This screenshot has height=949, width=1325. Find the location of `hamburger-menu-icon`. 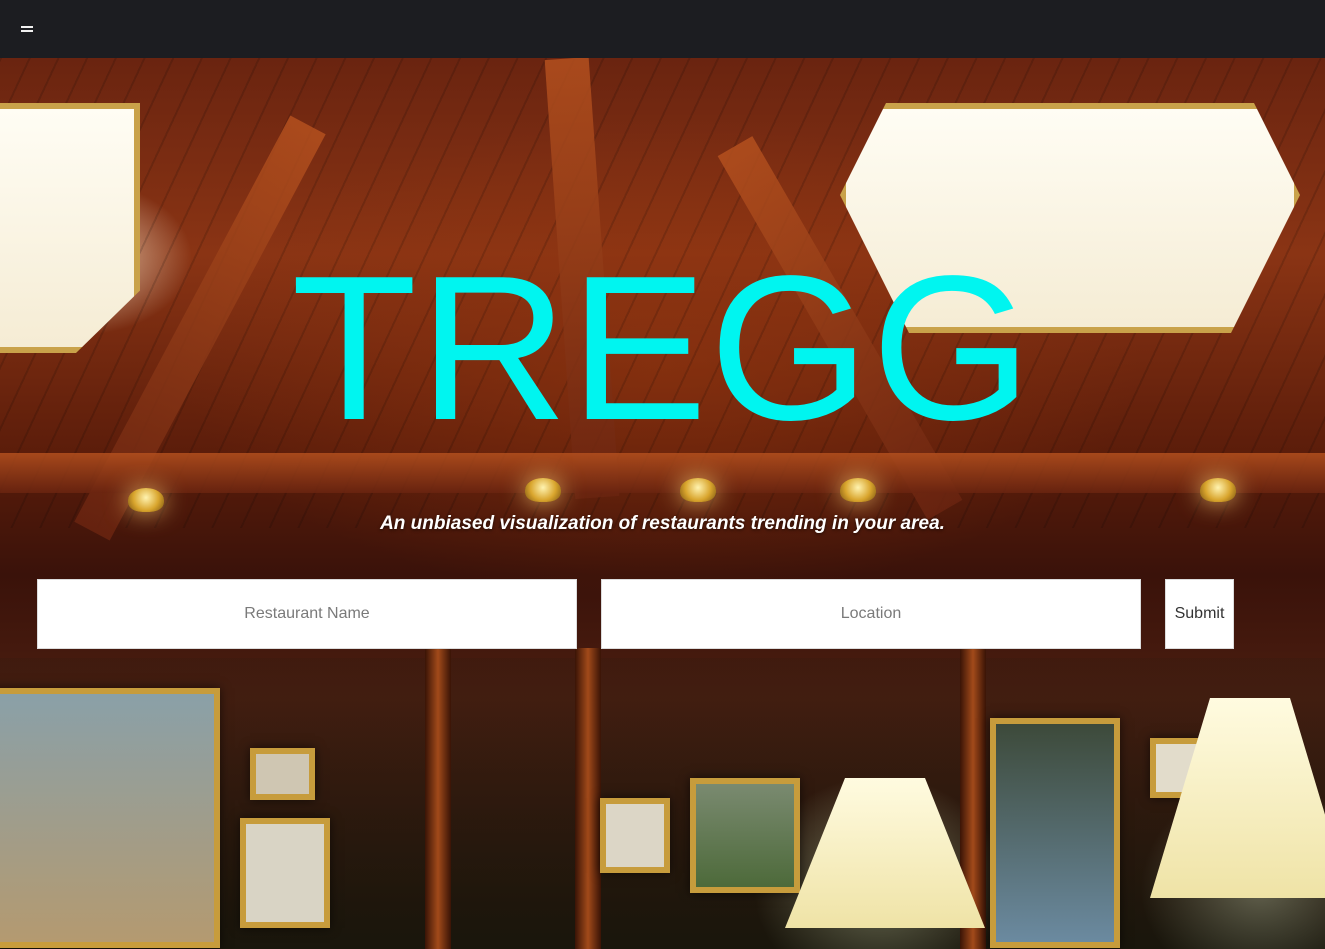

hamburger-menu-icon is located at coordinates (28, 29).